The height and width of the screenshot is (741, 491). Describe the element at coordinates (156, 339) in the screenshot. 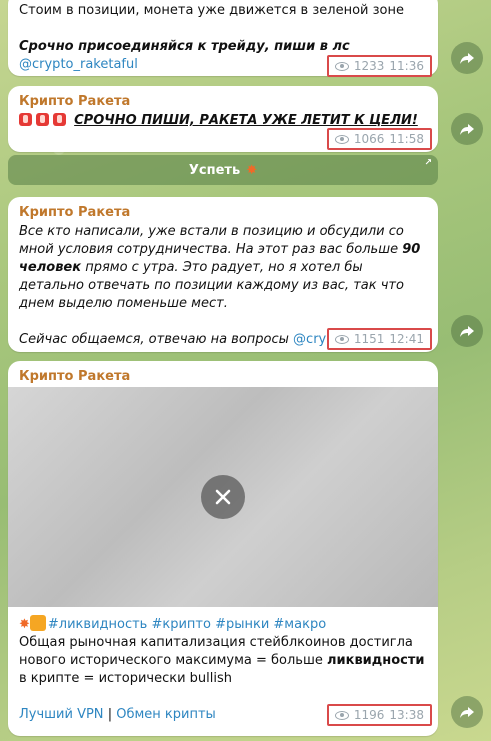

I see `message-text: Сейчас общаемся, отвечаю на вопросы` at that location.